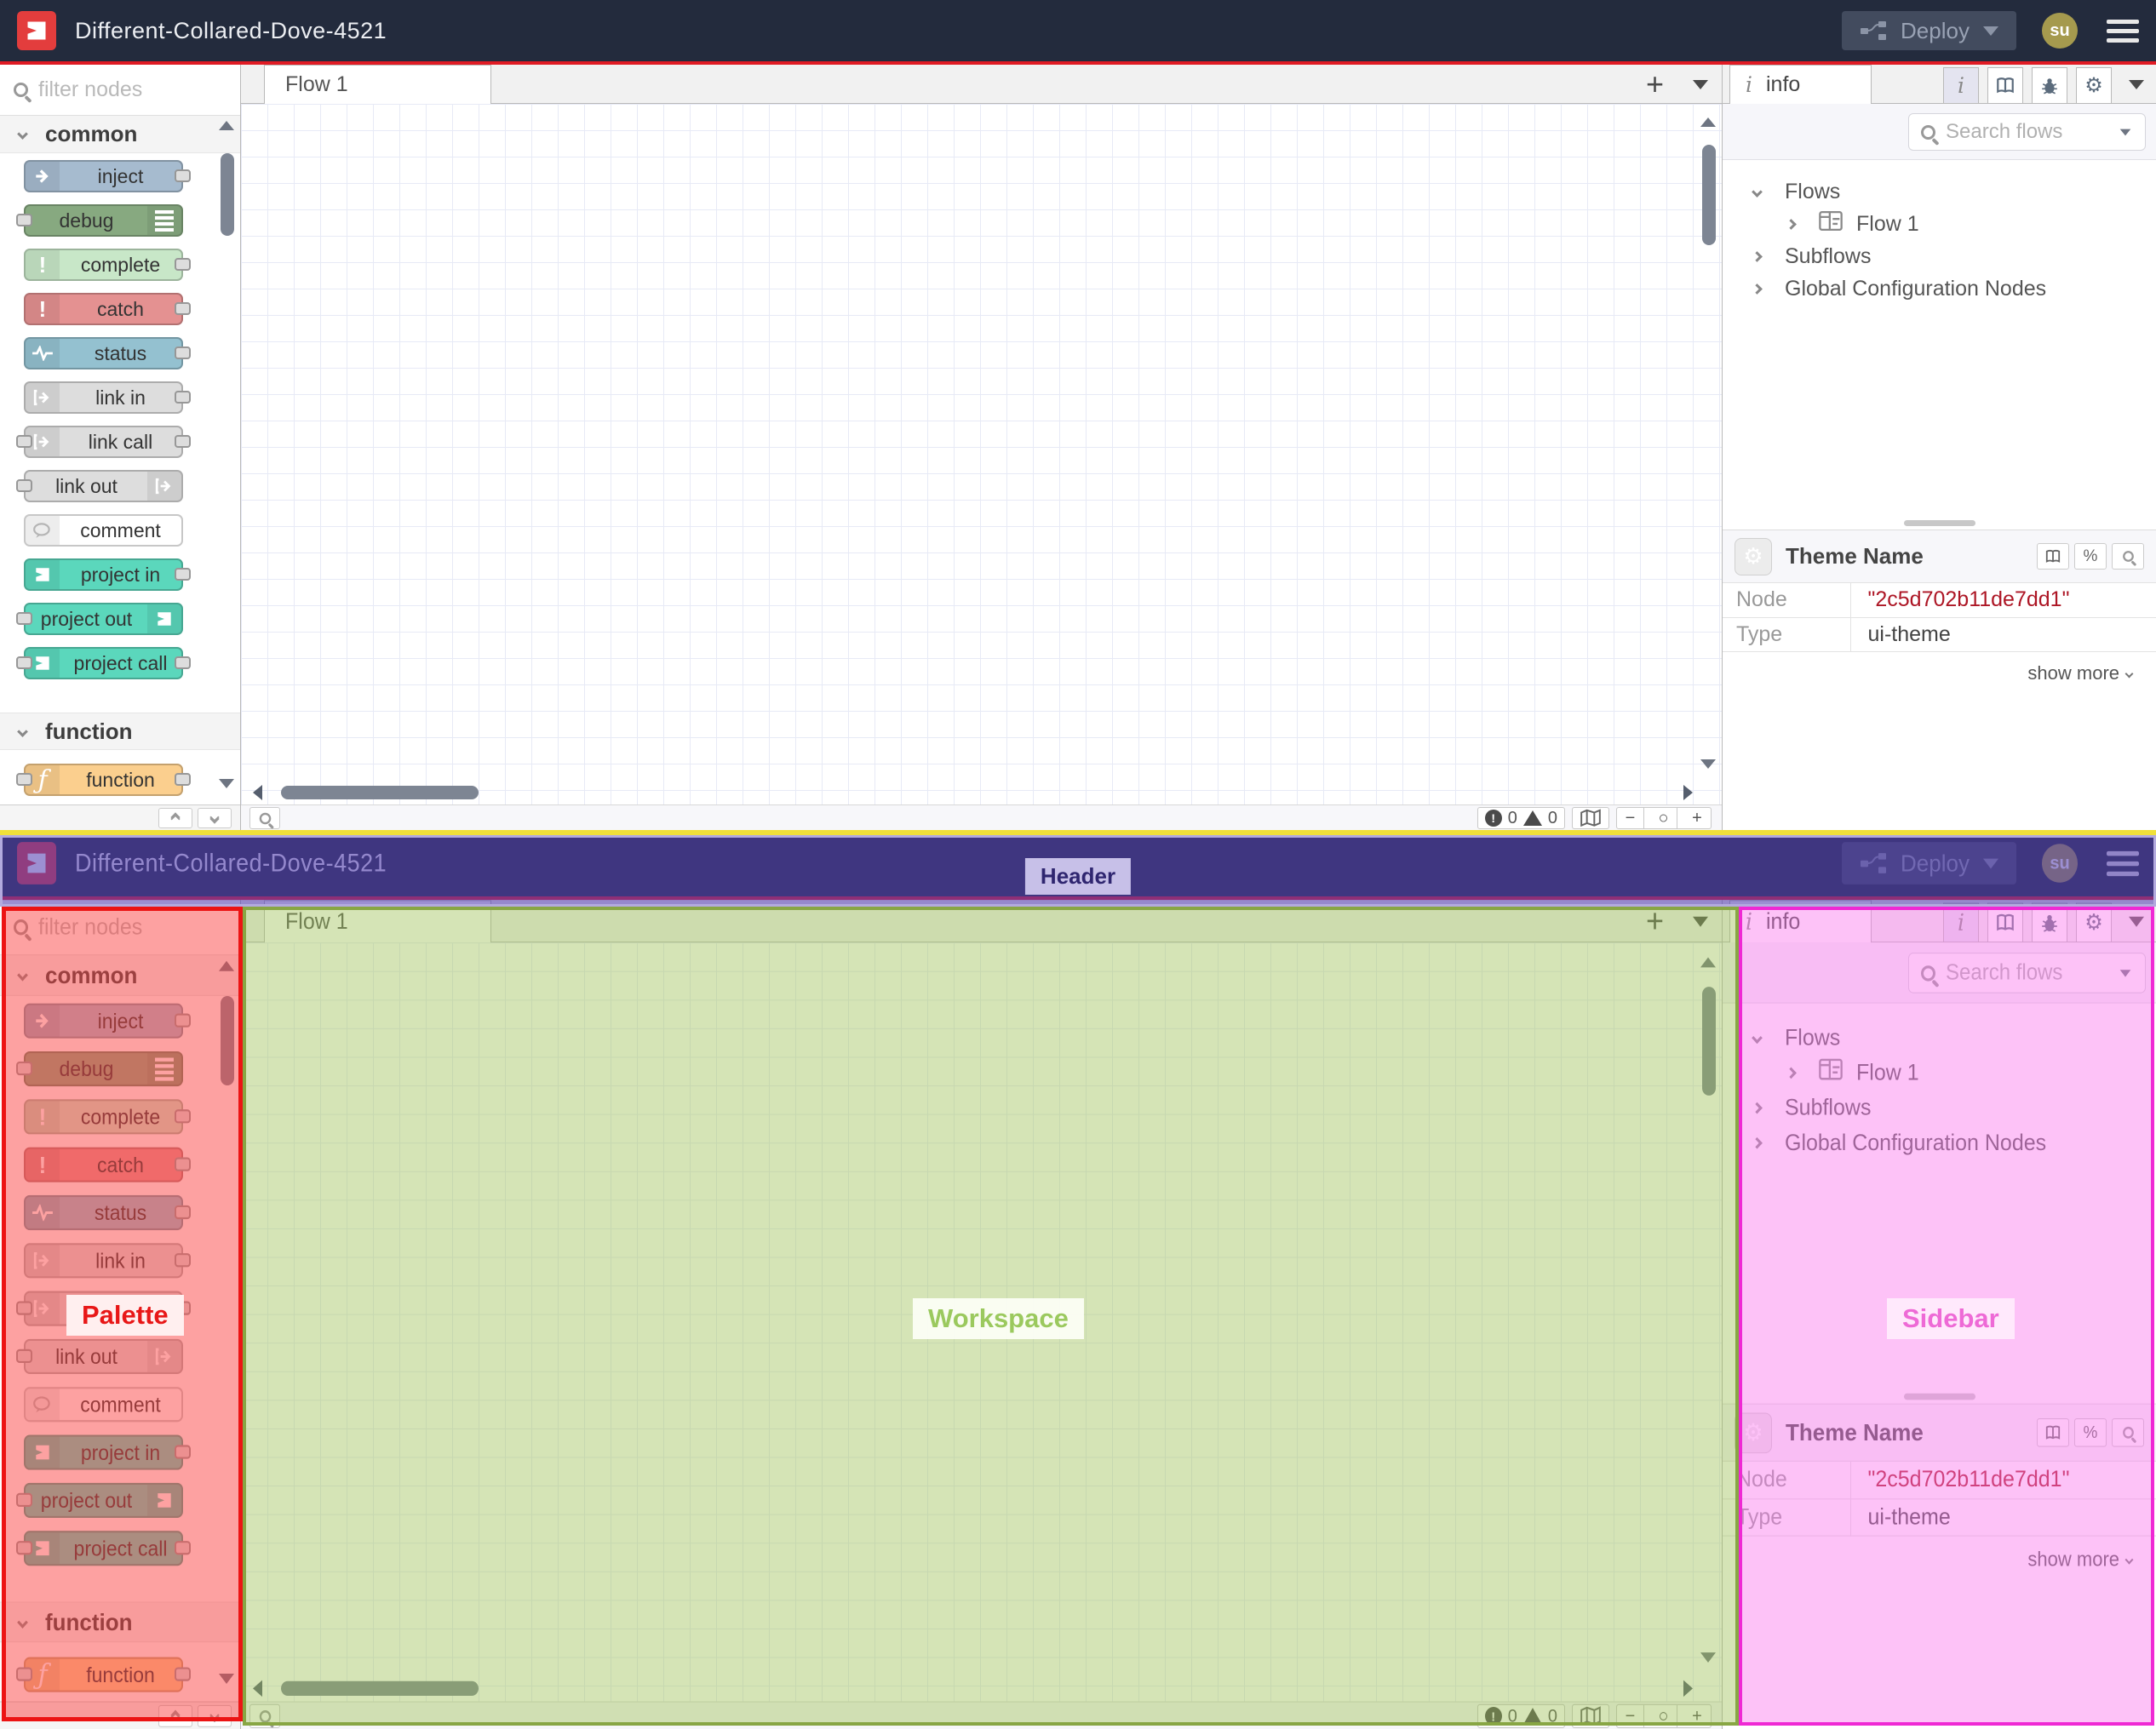  I want to click on tree-item-flow-1: Flow 1, so click(1939, 224).